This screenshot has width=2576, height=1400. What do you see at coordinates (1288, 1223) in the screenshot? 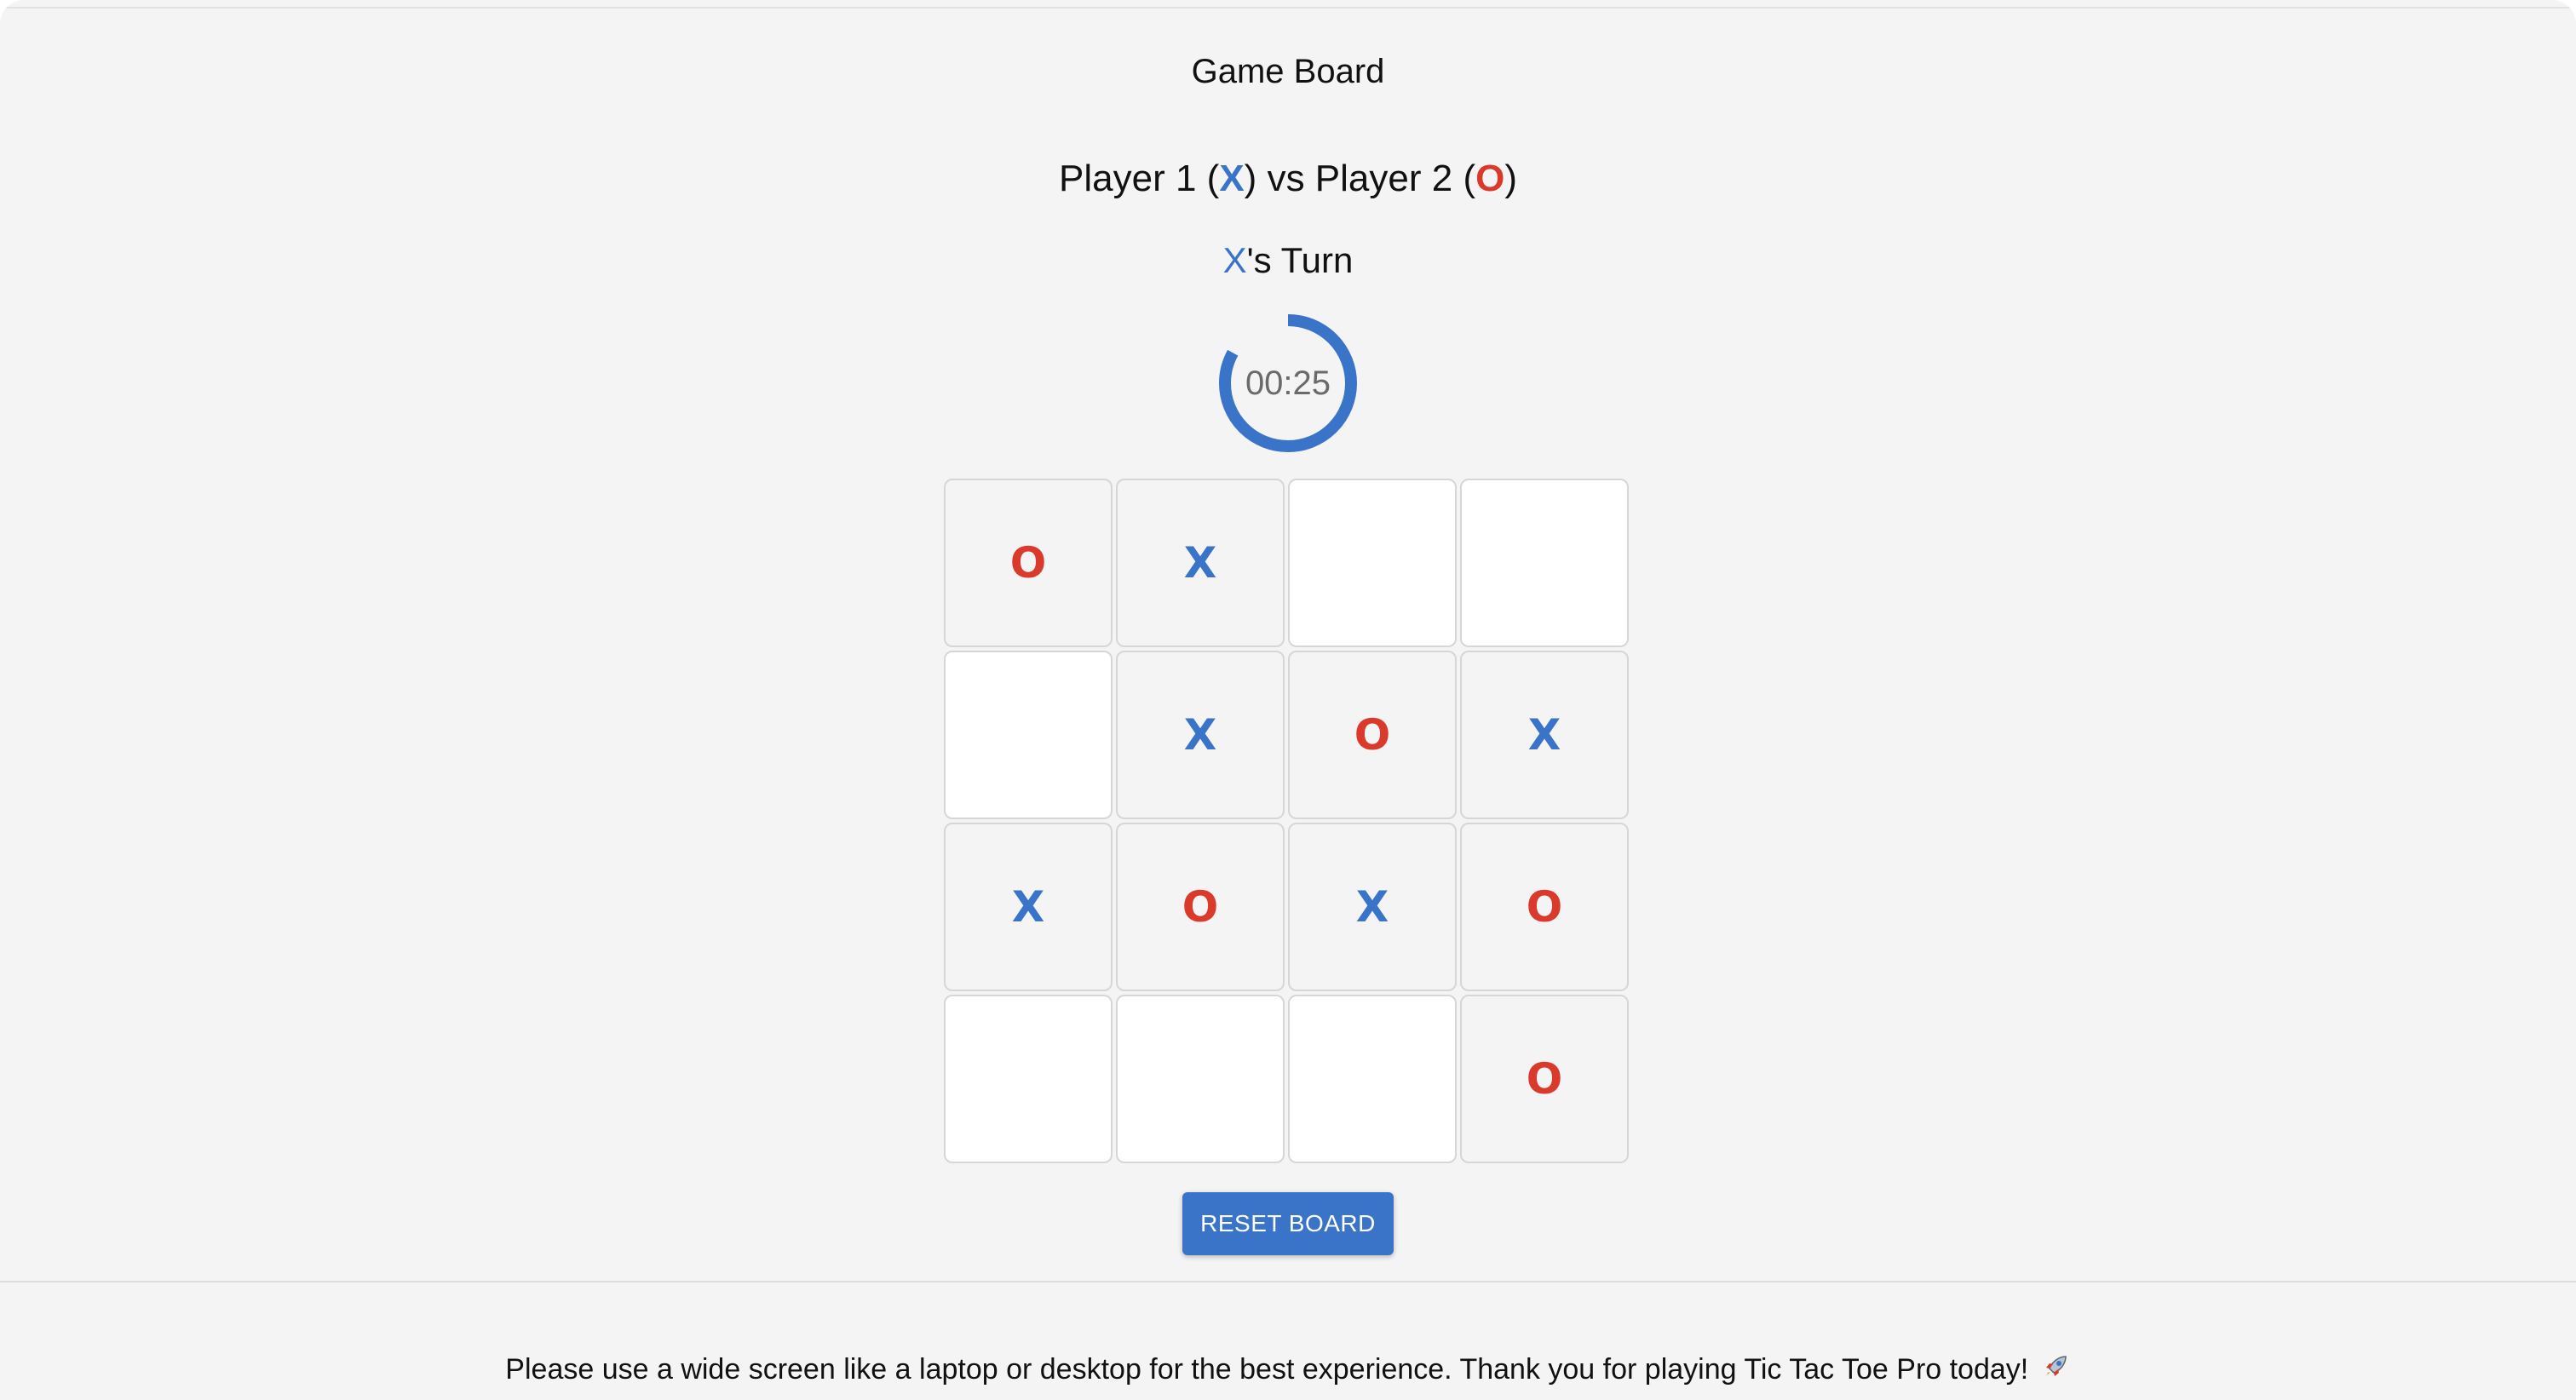
I see `reset-board-button: RESET BOARD` at bounding box center [1288, 1223].